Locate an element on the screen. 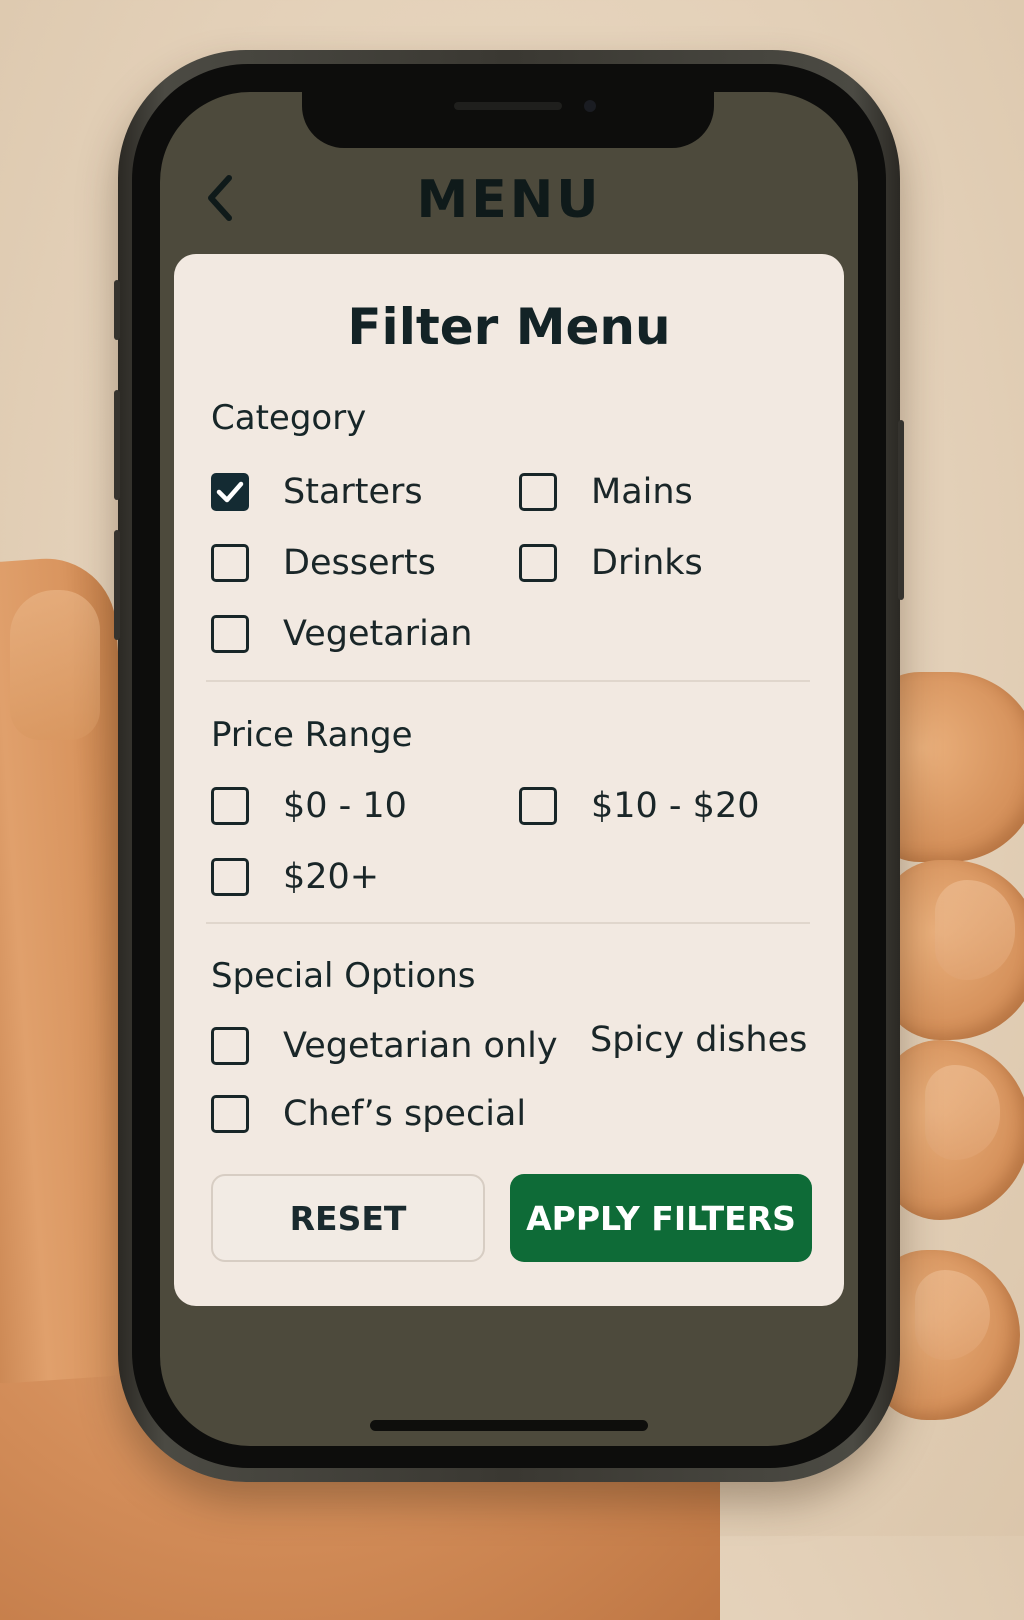 The height and width of the screenshot is (1620, 1024). option-label: Vegetarian only is located at coordinates (420, 1046).